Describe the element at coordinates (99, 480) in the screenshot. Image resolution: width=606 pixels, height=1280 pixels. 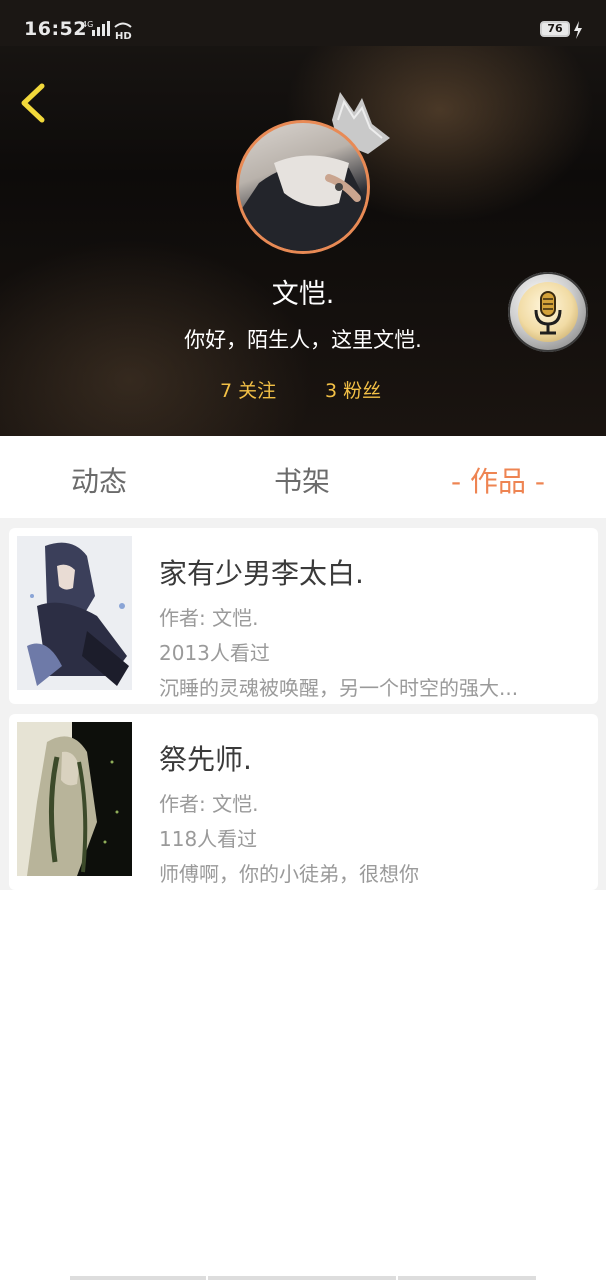
I see `tab-activity: 动态` at that location.